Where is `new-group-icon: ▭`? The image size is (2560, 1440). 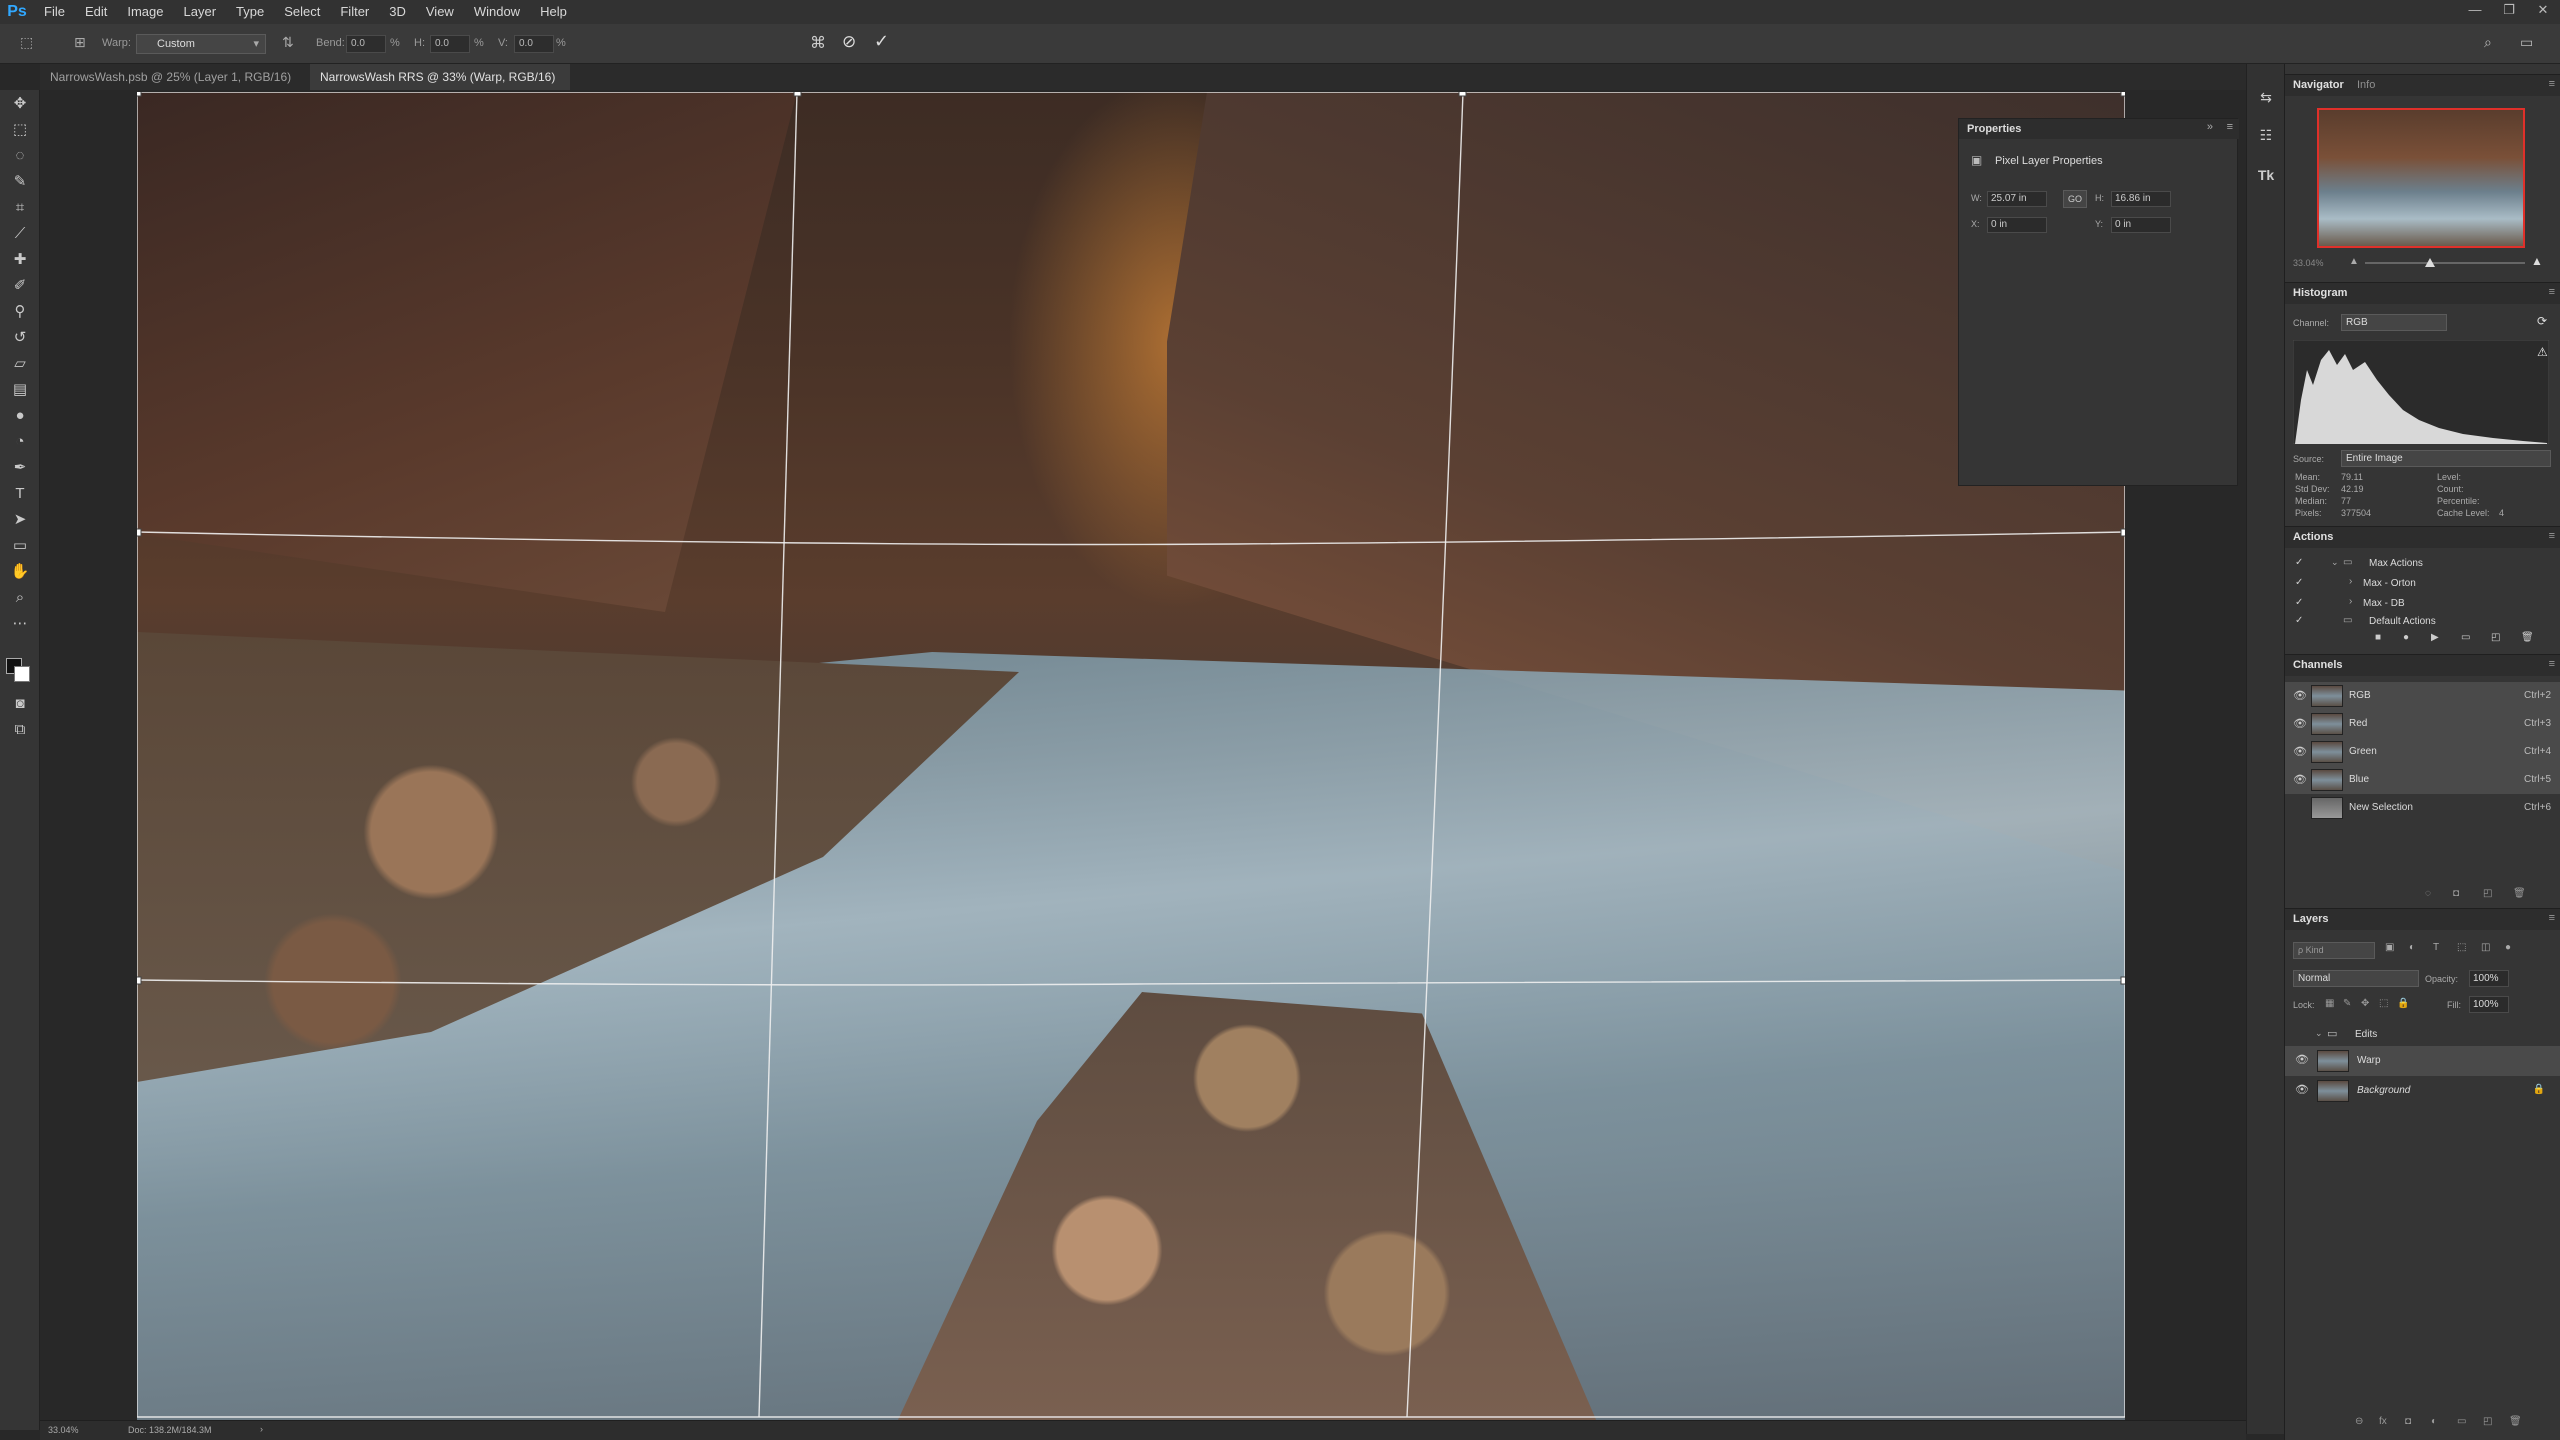
new-group-icon: ▭ is located at coordinates (2461, 1421).